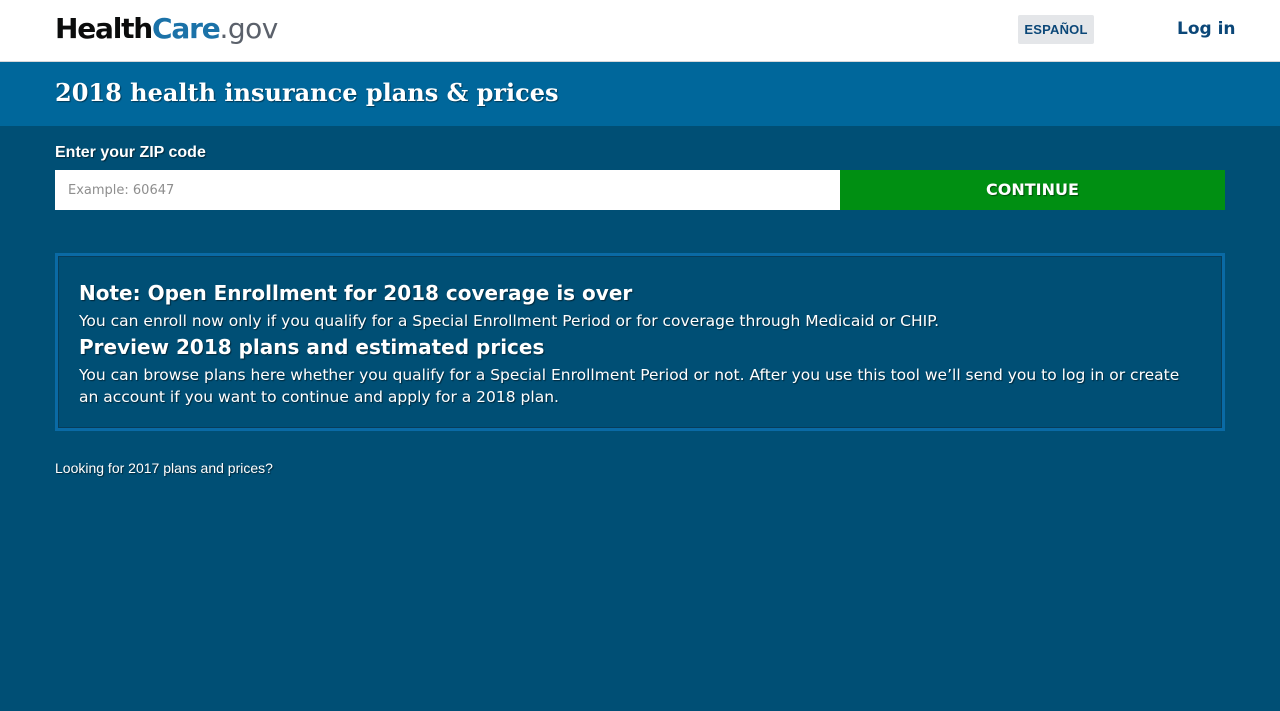 The width and height of the screenshot is (1280, 711). I want to click on logo-care: Care, so click(186, 28).